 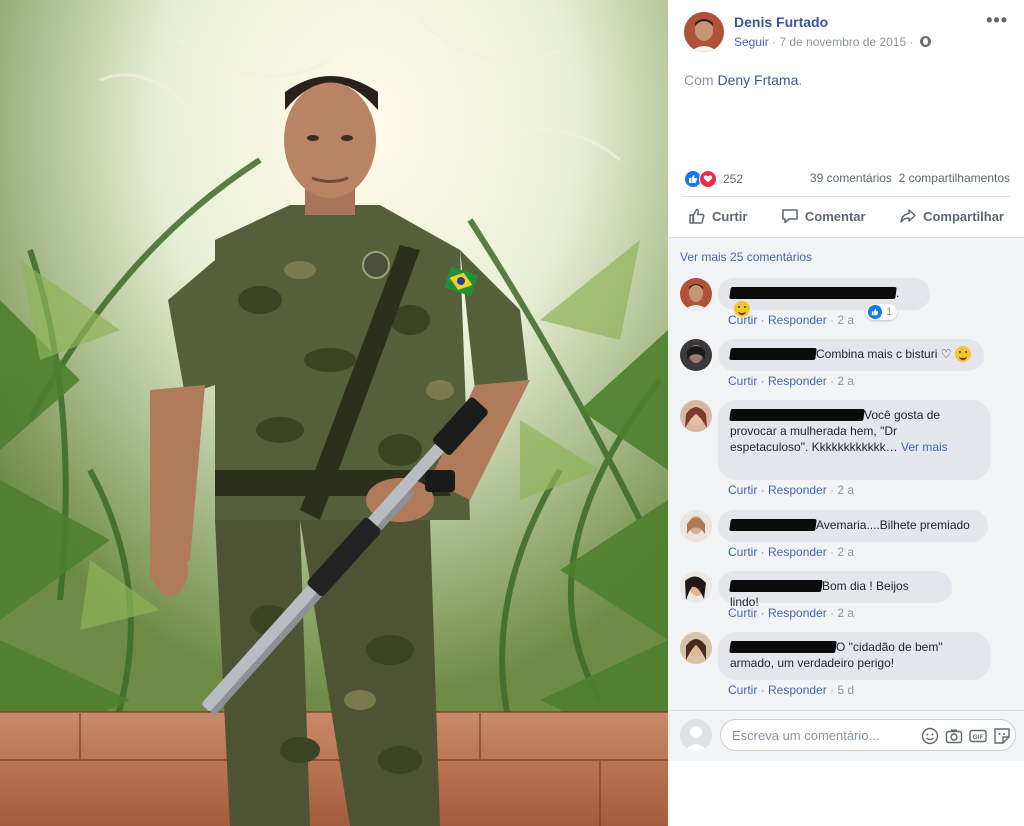 I want to click on post-date: 7 de novembro de 2015, so click(x=842, y=42).